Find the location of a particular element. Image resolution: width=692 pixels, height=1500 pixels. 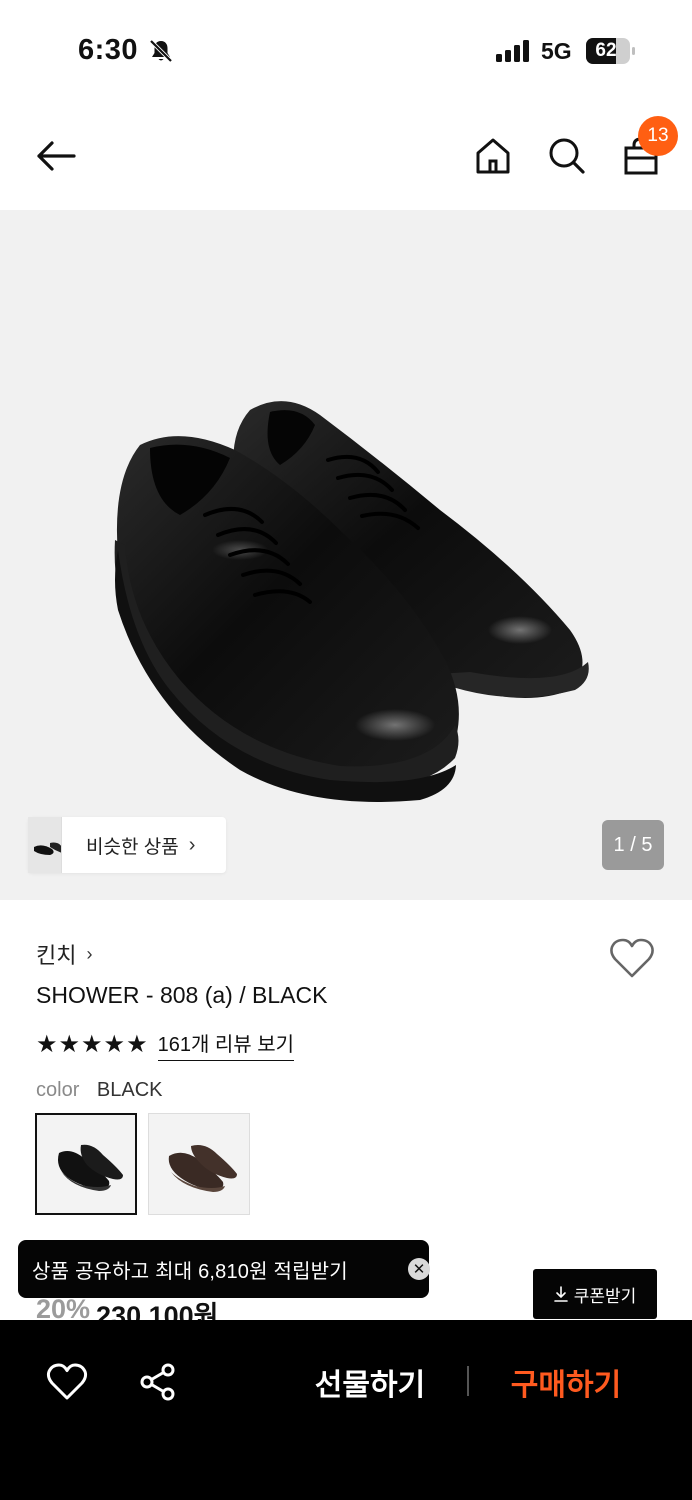

rating-stars: ★ ★ ★ ★ ★ is located at coordinates (92, 1044).